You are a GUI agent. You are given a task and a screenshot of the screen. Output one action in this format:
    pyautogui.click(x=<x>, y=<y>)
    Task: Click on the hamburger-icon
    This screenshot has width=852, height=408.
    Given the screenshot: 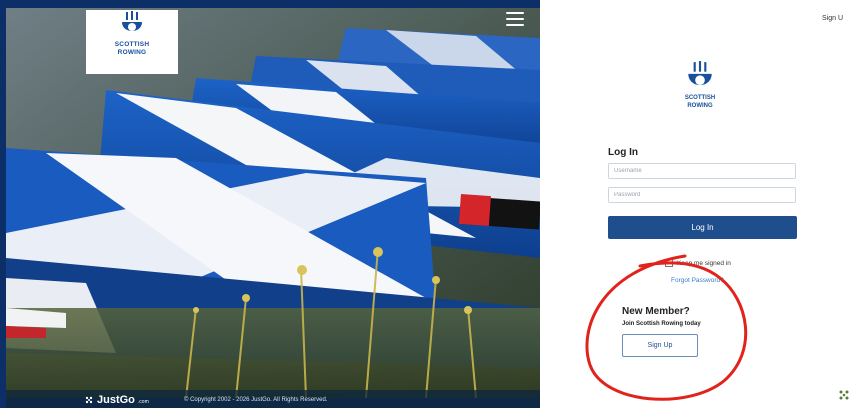 What is the action you would take?
    pyautogui.click(x=515, y=19)
    